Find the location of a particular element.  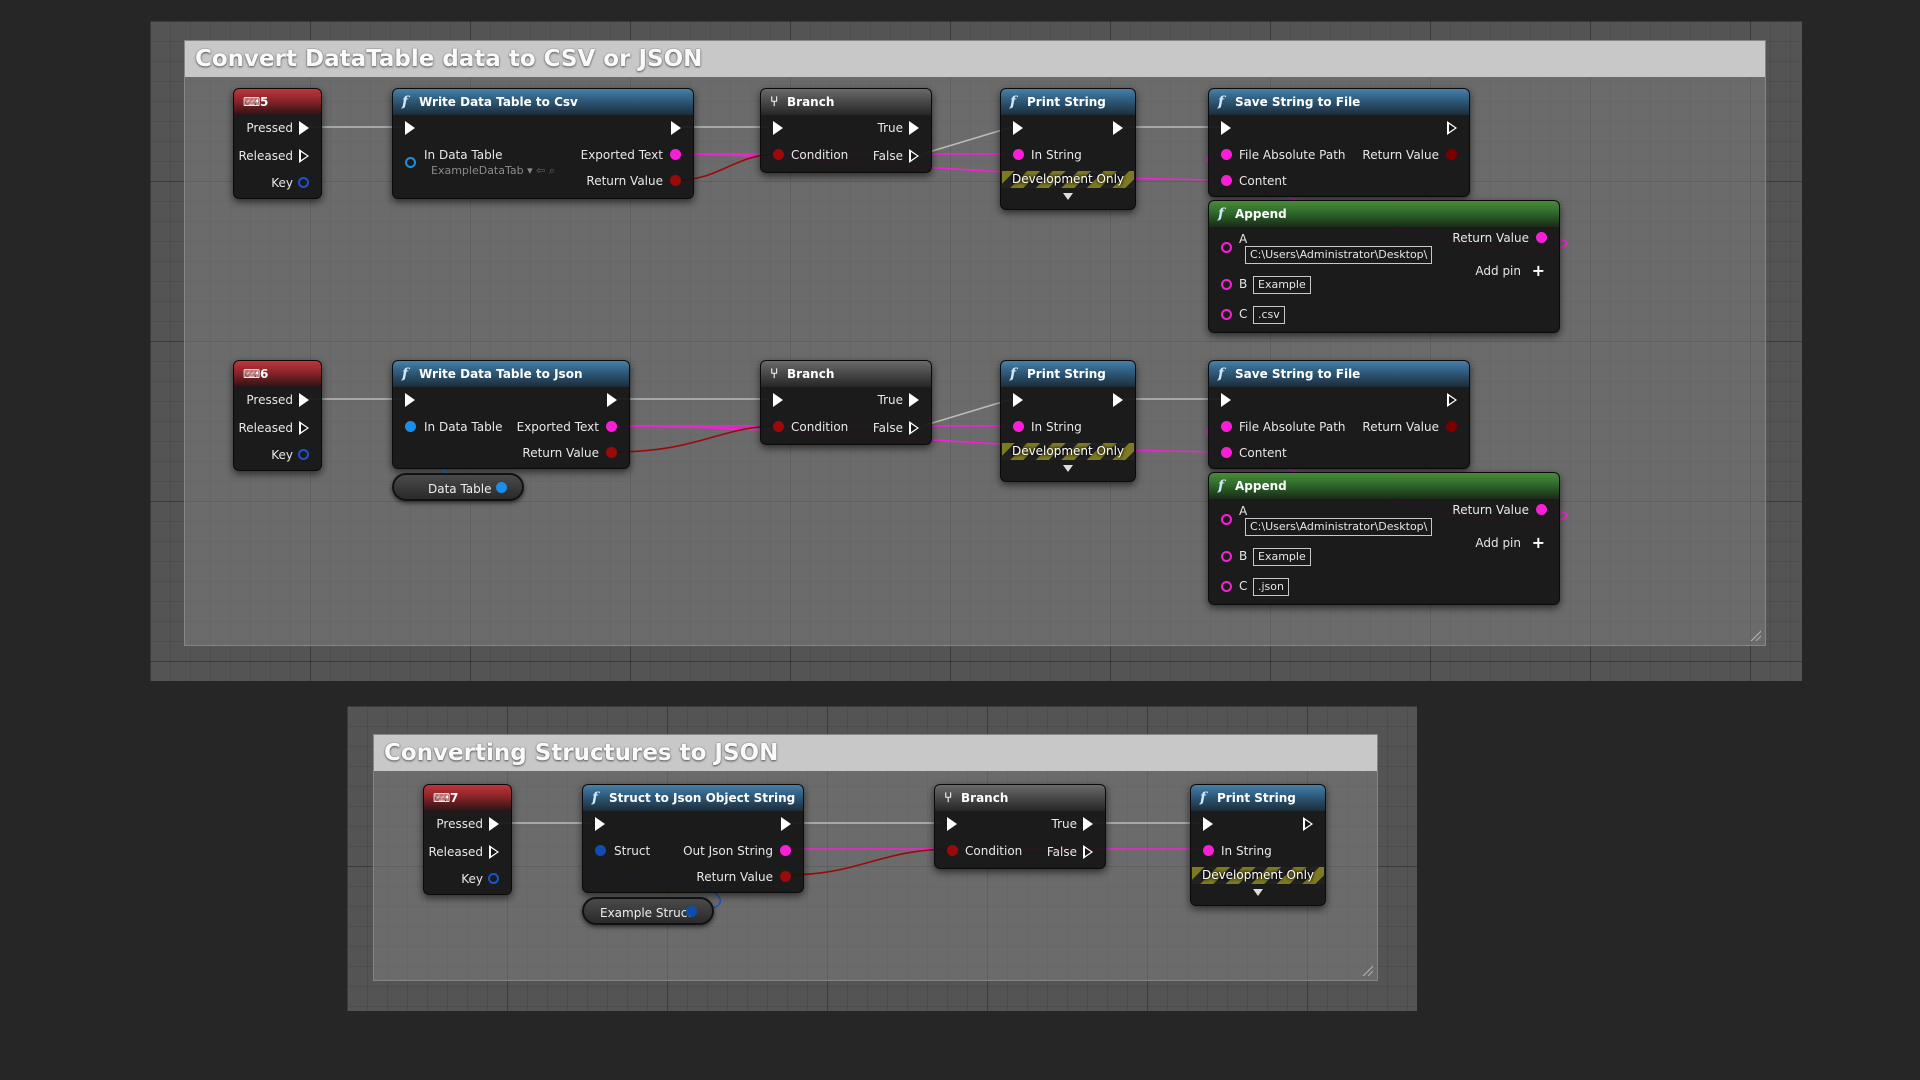

key-event-node: ⌨ 6 Pressed Released Key is located at coordinates (277, 415).